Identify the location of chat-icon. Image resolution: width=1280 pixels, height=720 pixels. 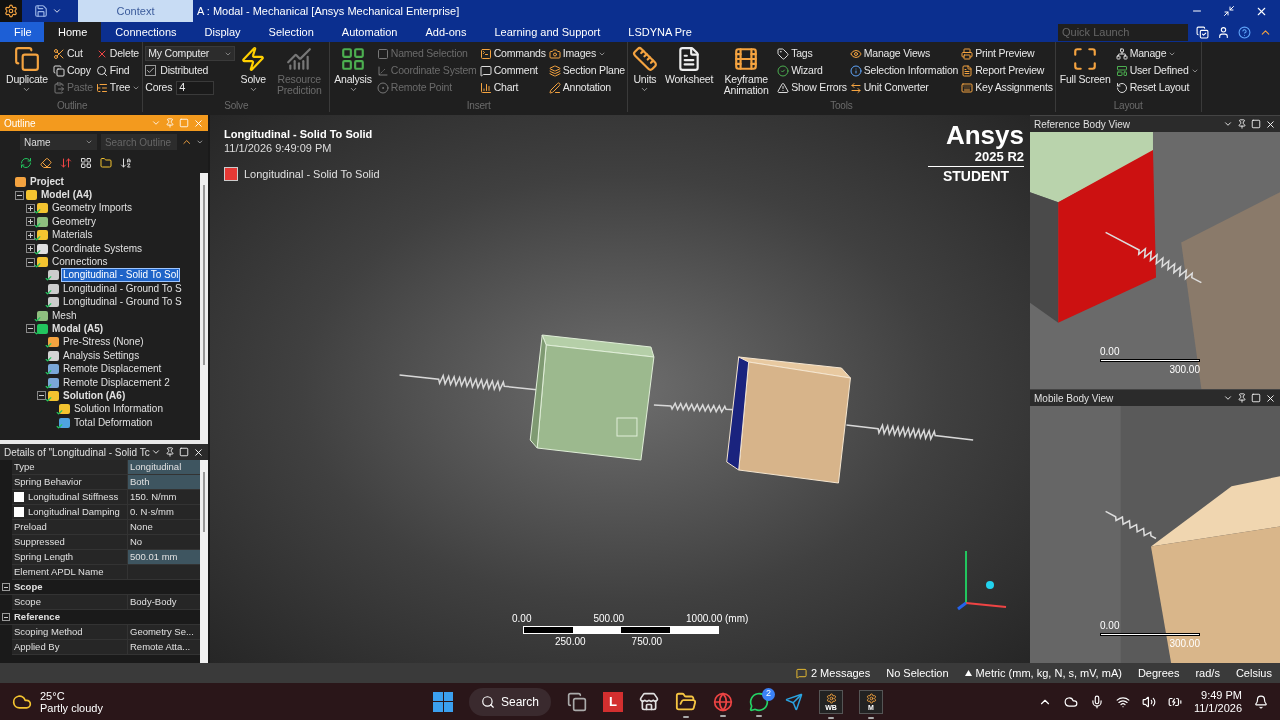
(759, 701).